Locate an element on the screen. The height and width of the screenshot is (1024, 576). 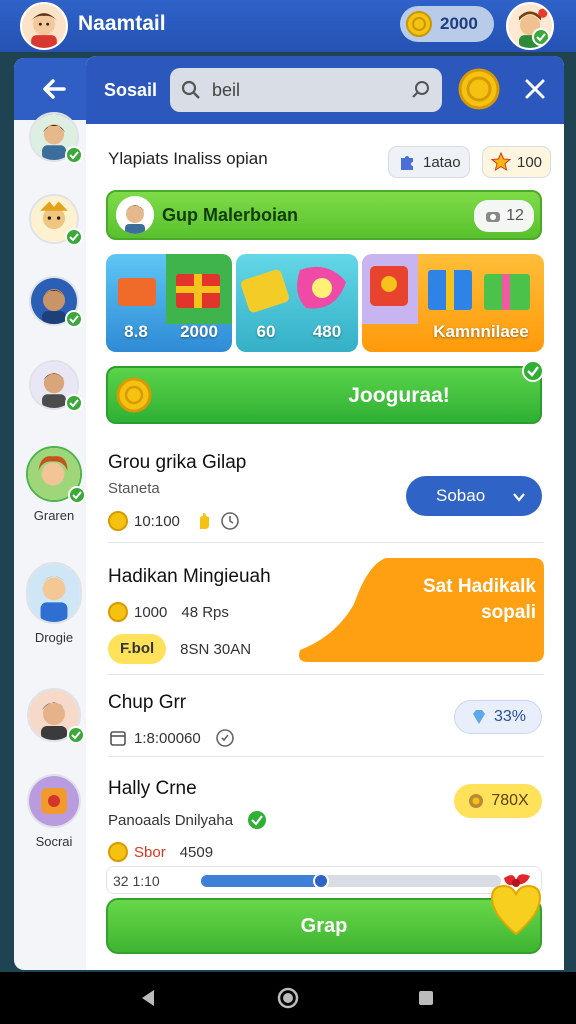
coin-balance: 2000 is located at coordinates (447, 24).